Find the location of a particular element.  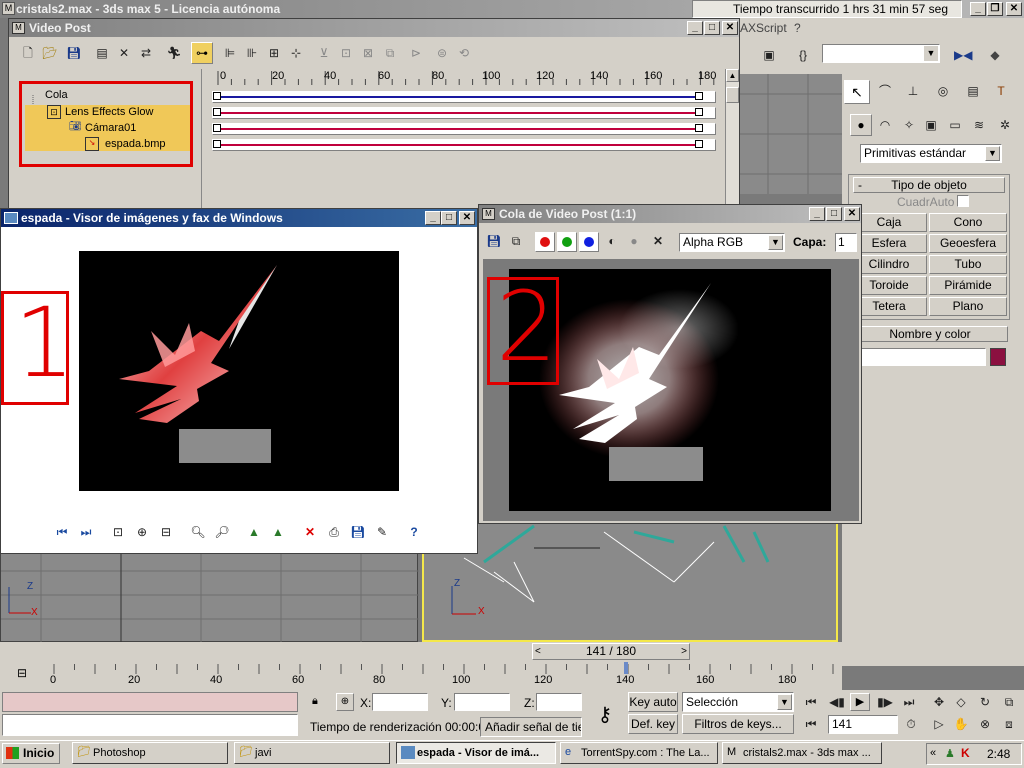

pan-icon: ✥ is located at coordinates (939, 702).